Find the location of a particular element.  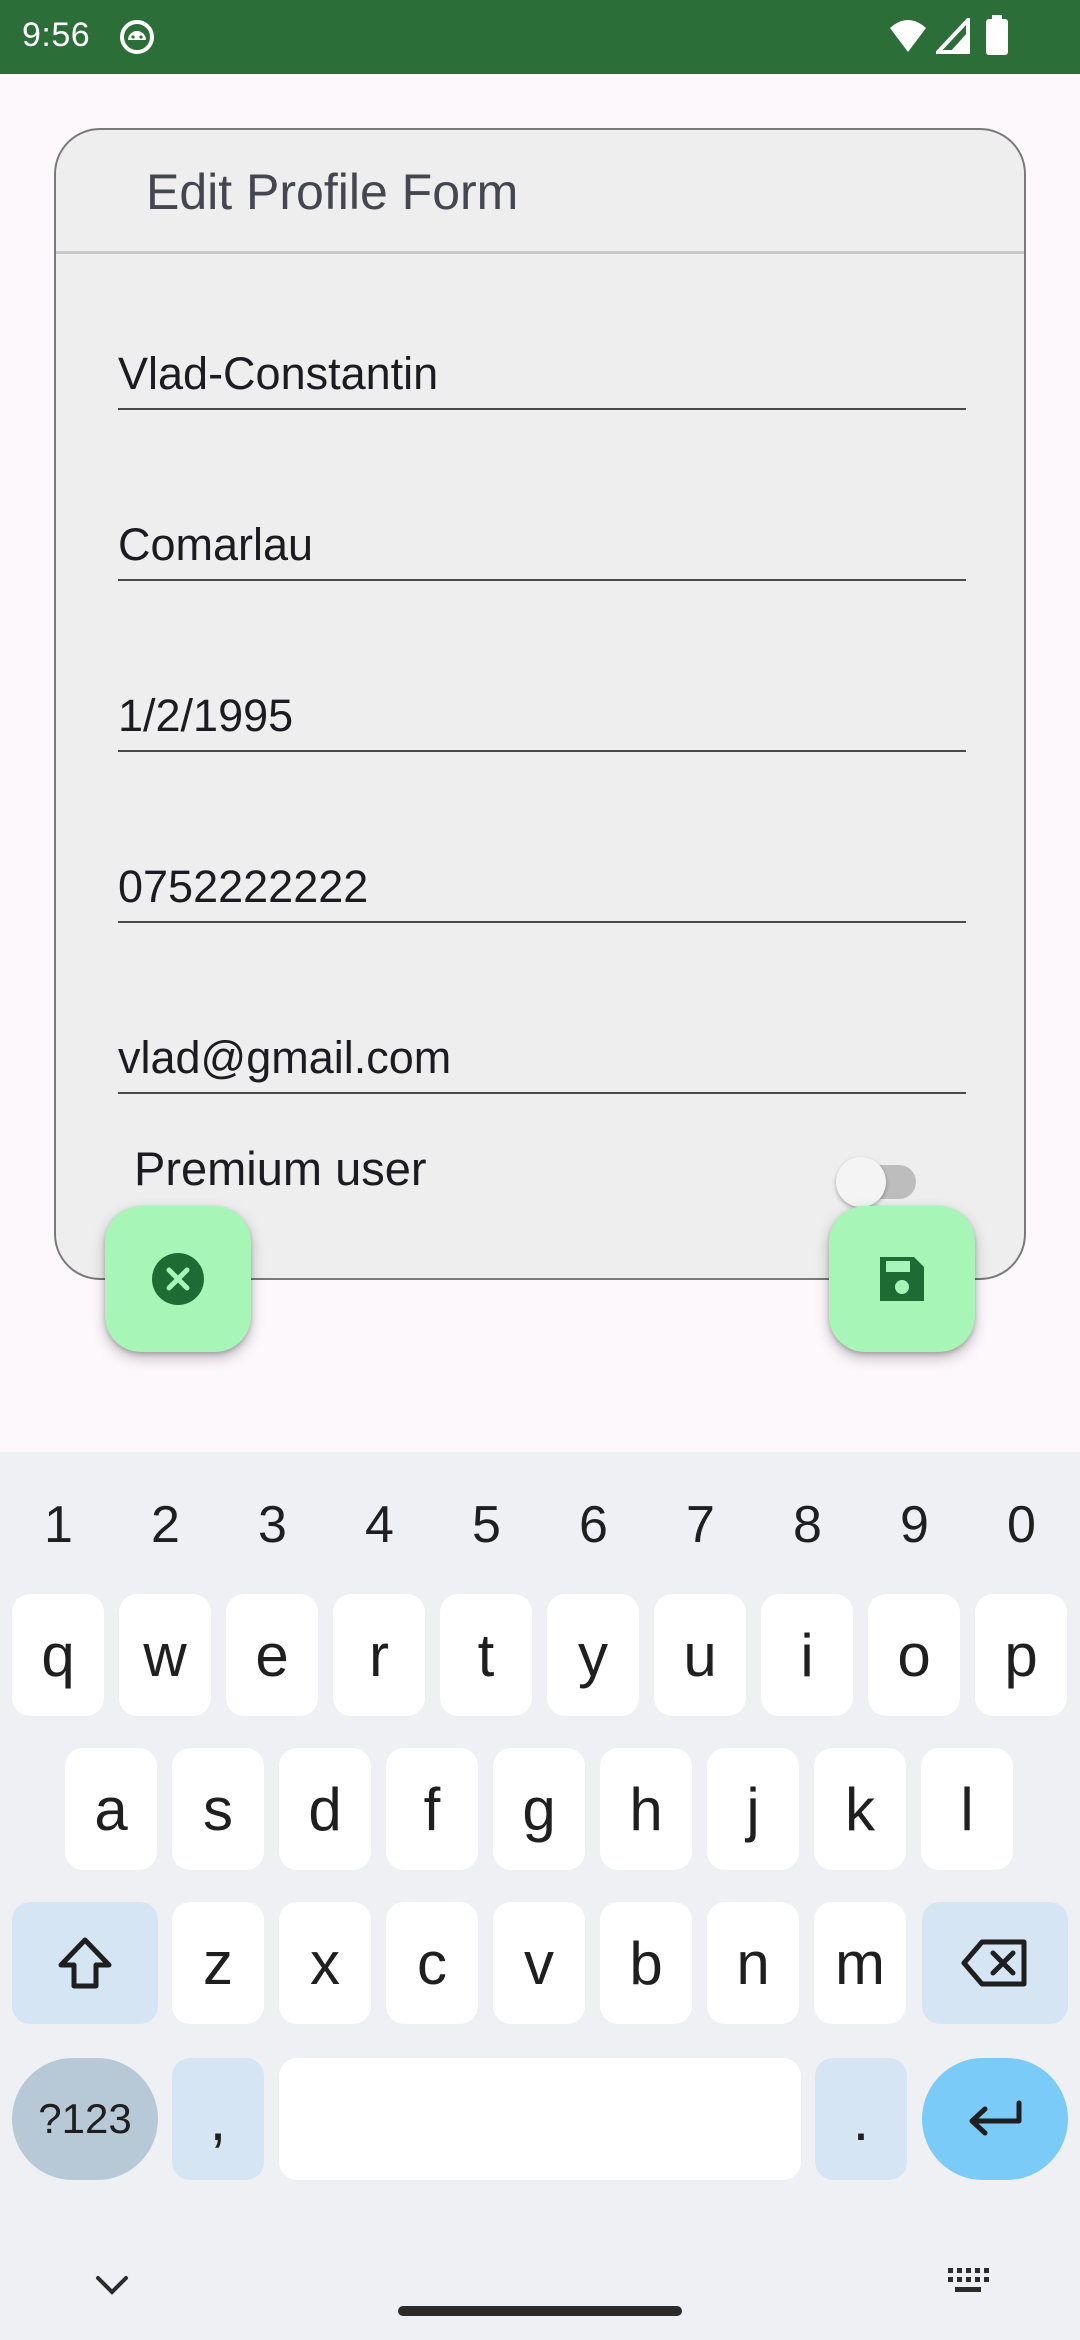

comma-key: , is located at coordinates (218, 2119).